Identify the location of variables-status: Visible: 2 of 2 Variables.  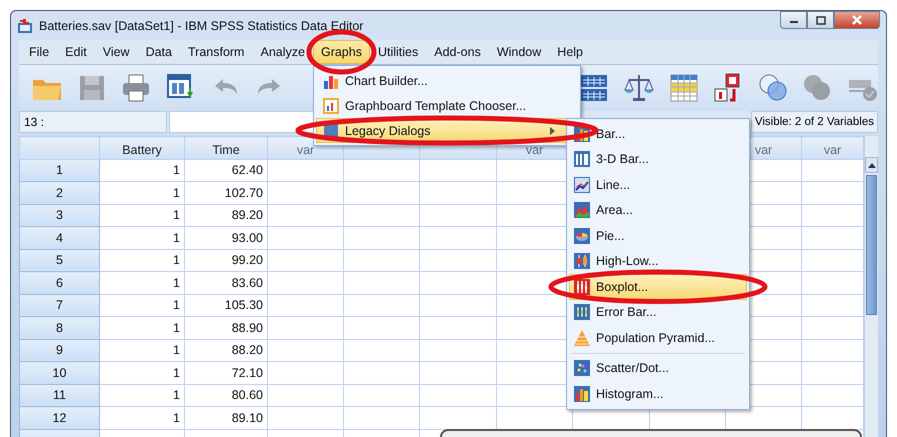
(814, 122).